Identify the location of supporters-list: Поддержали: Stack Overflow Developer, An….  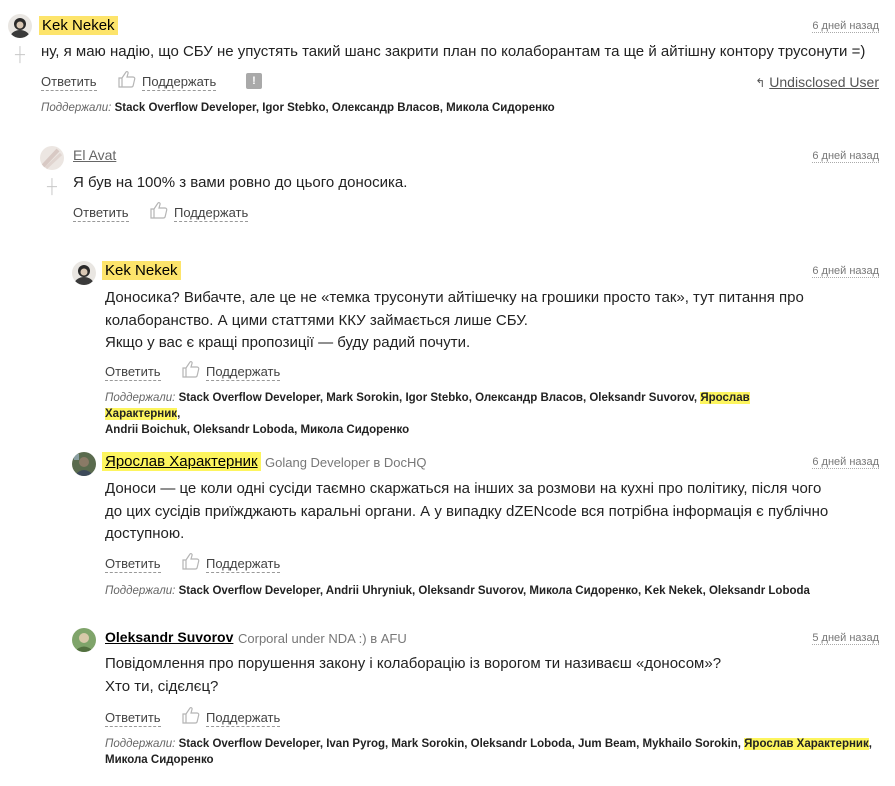
(457, 591).